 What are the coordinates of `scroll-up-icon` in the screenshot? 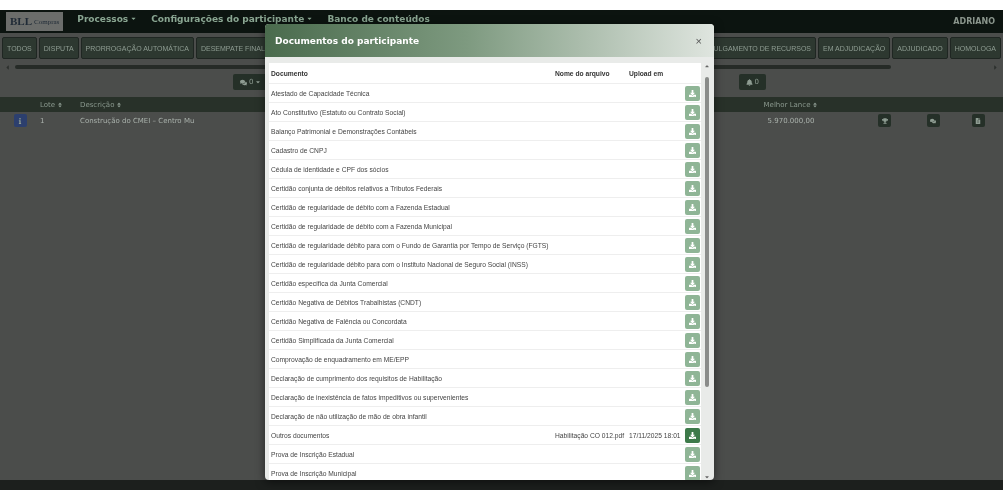 It's located at (707, 66).